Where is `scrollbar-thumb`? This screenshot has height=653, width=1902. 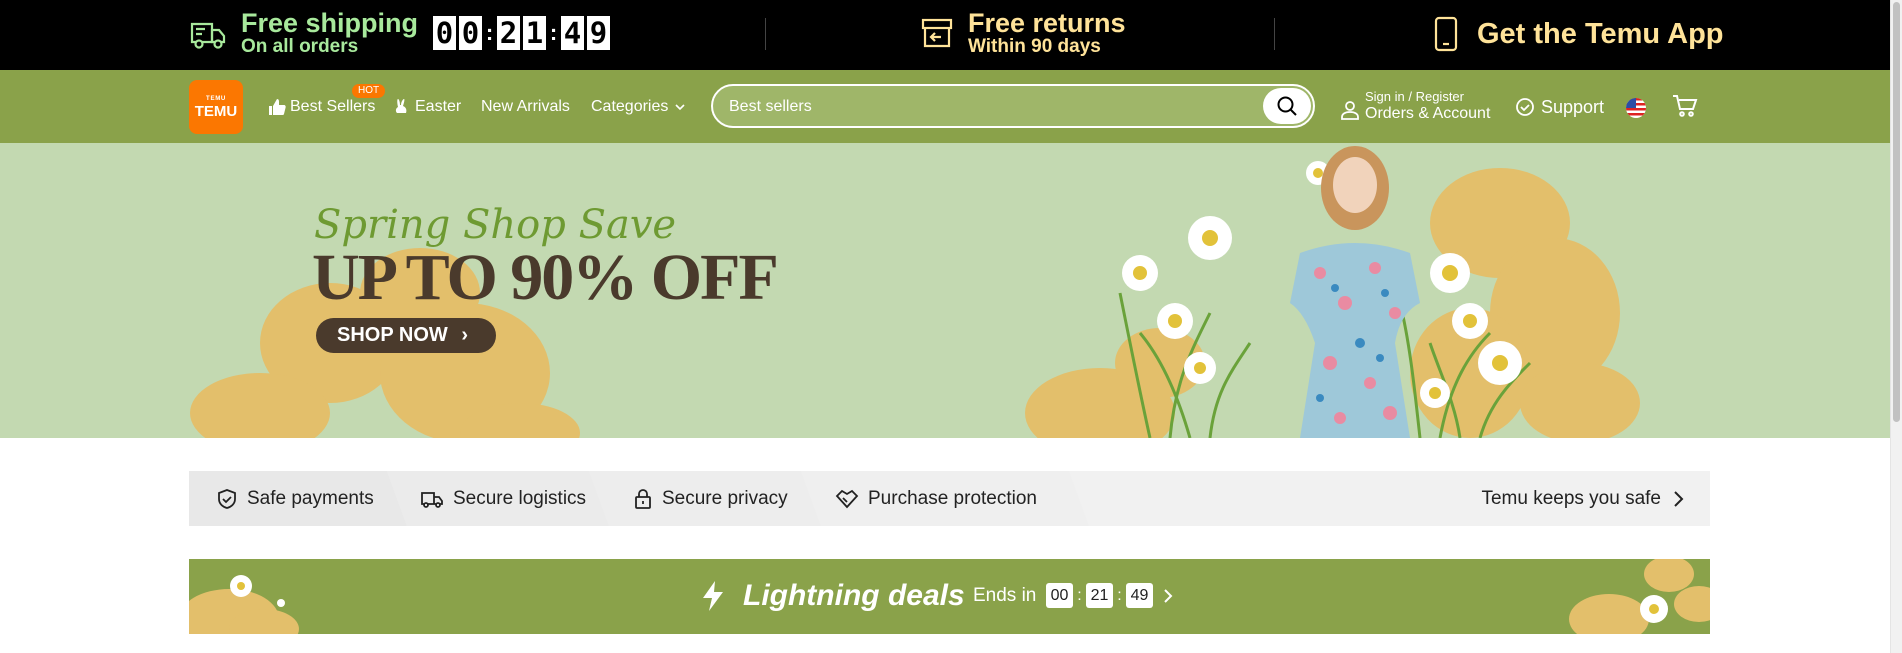
scrollbar-thumb is located at coordinates (1896, 212).